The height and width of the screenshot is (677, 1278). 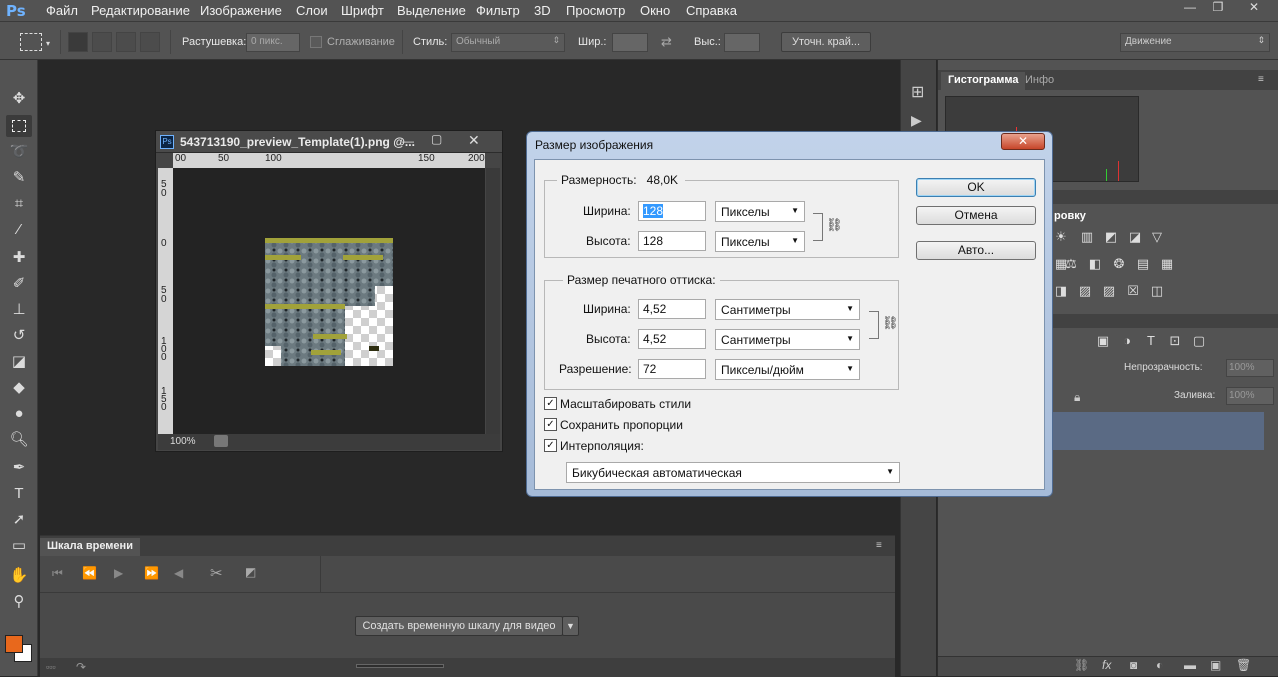 What do you see at coordinates (90, 547) in the screenshot?
I see `timeline-tab: Шкала времени` at bounding box center [90, 547].